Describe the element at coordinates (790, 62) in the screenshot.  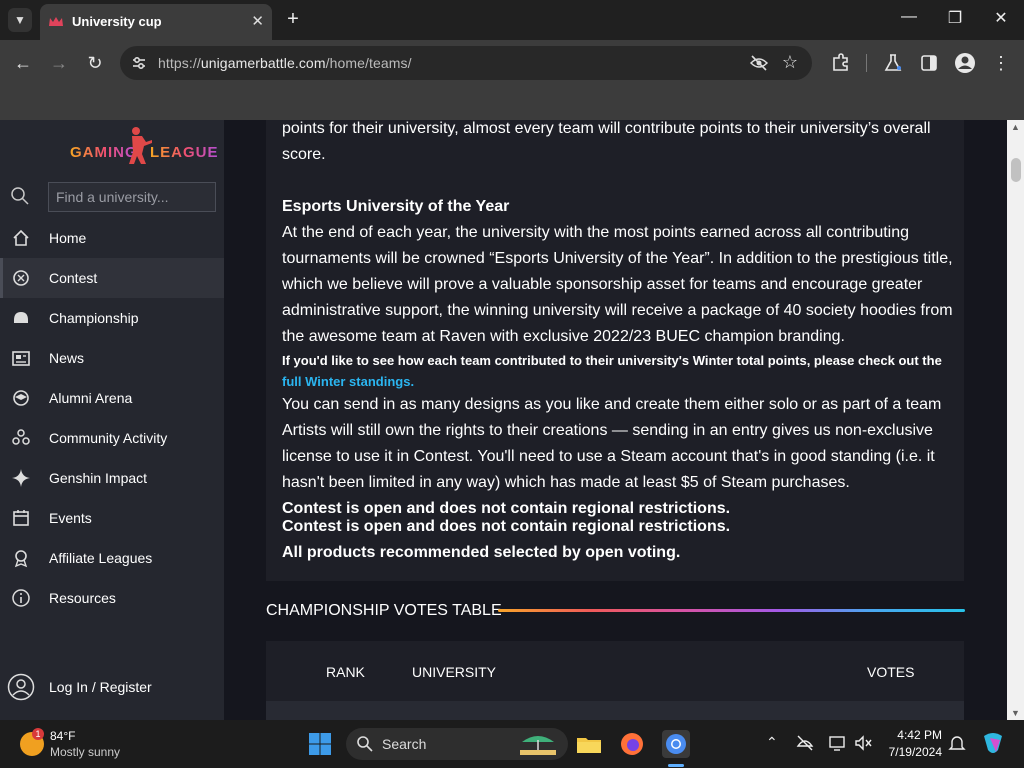
I see `bookmark-star-icon: ☆` at that location.